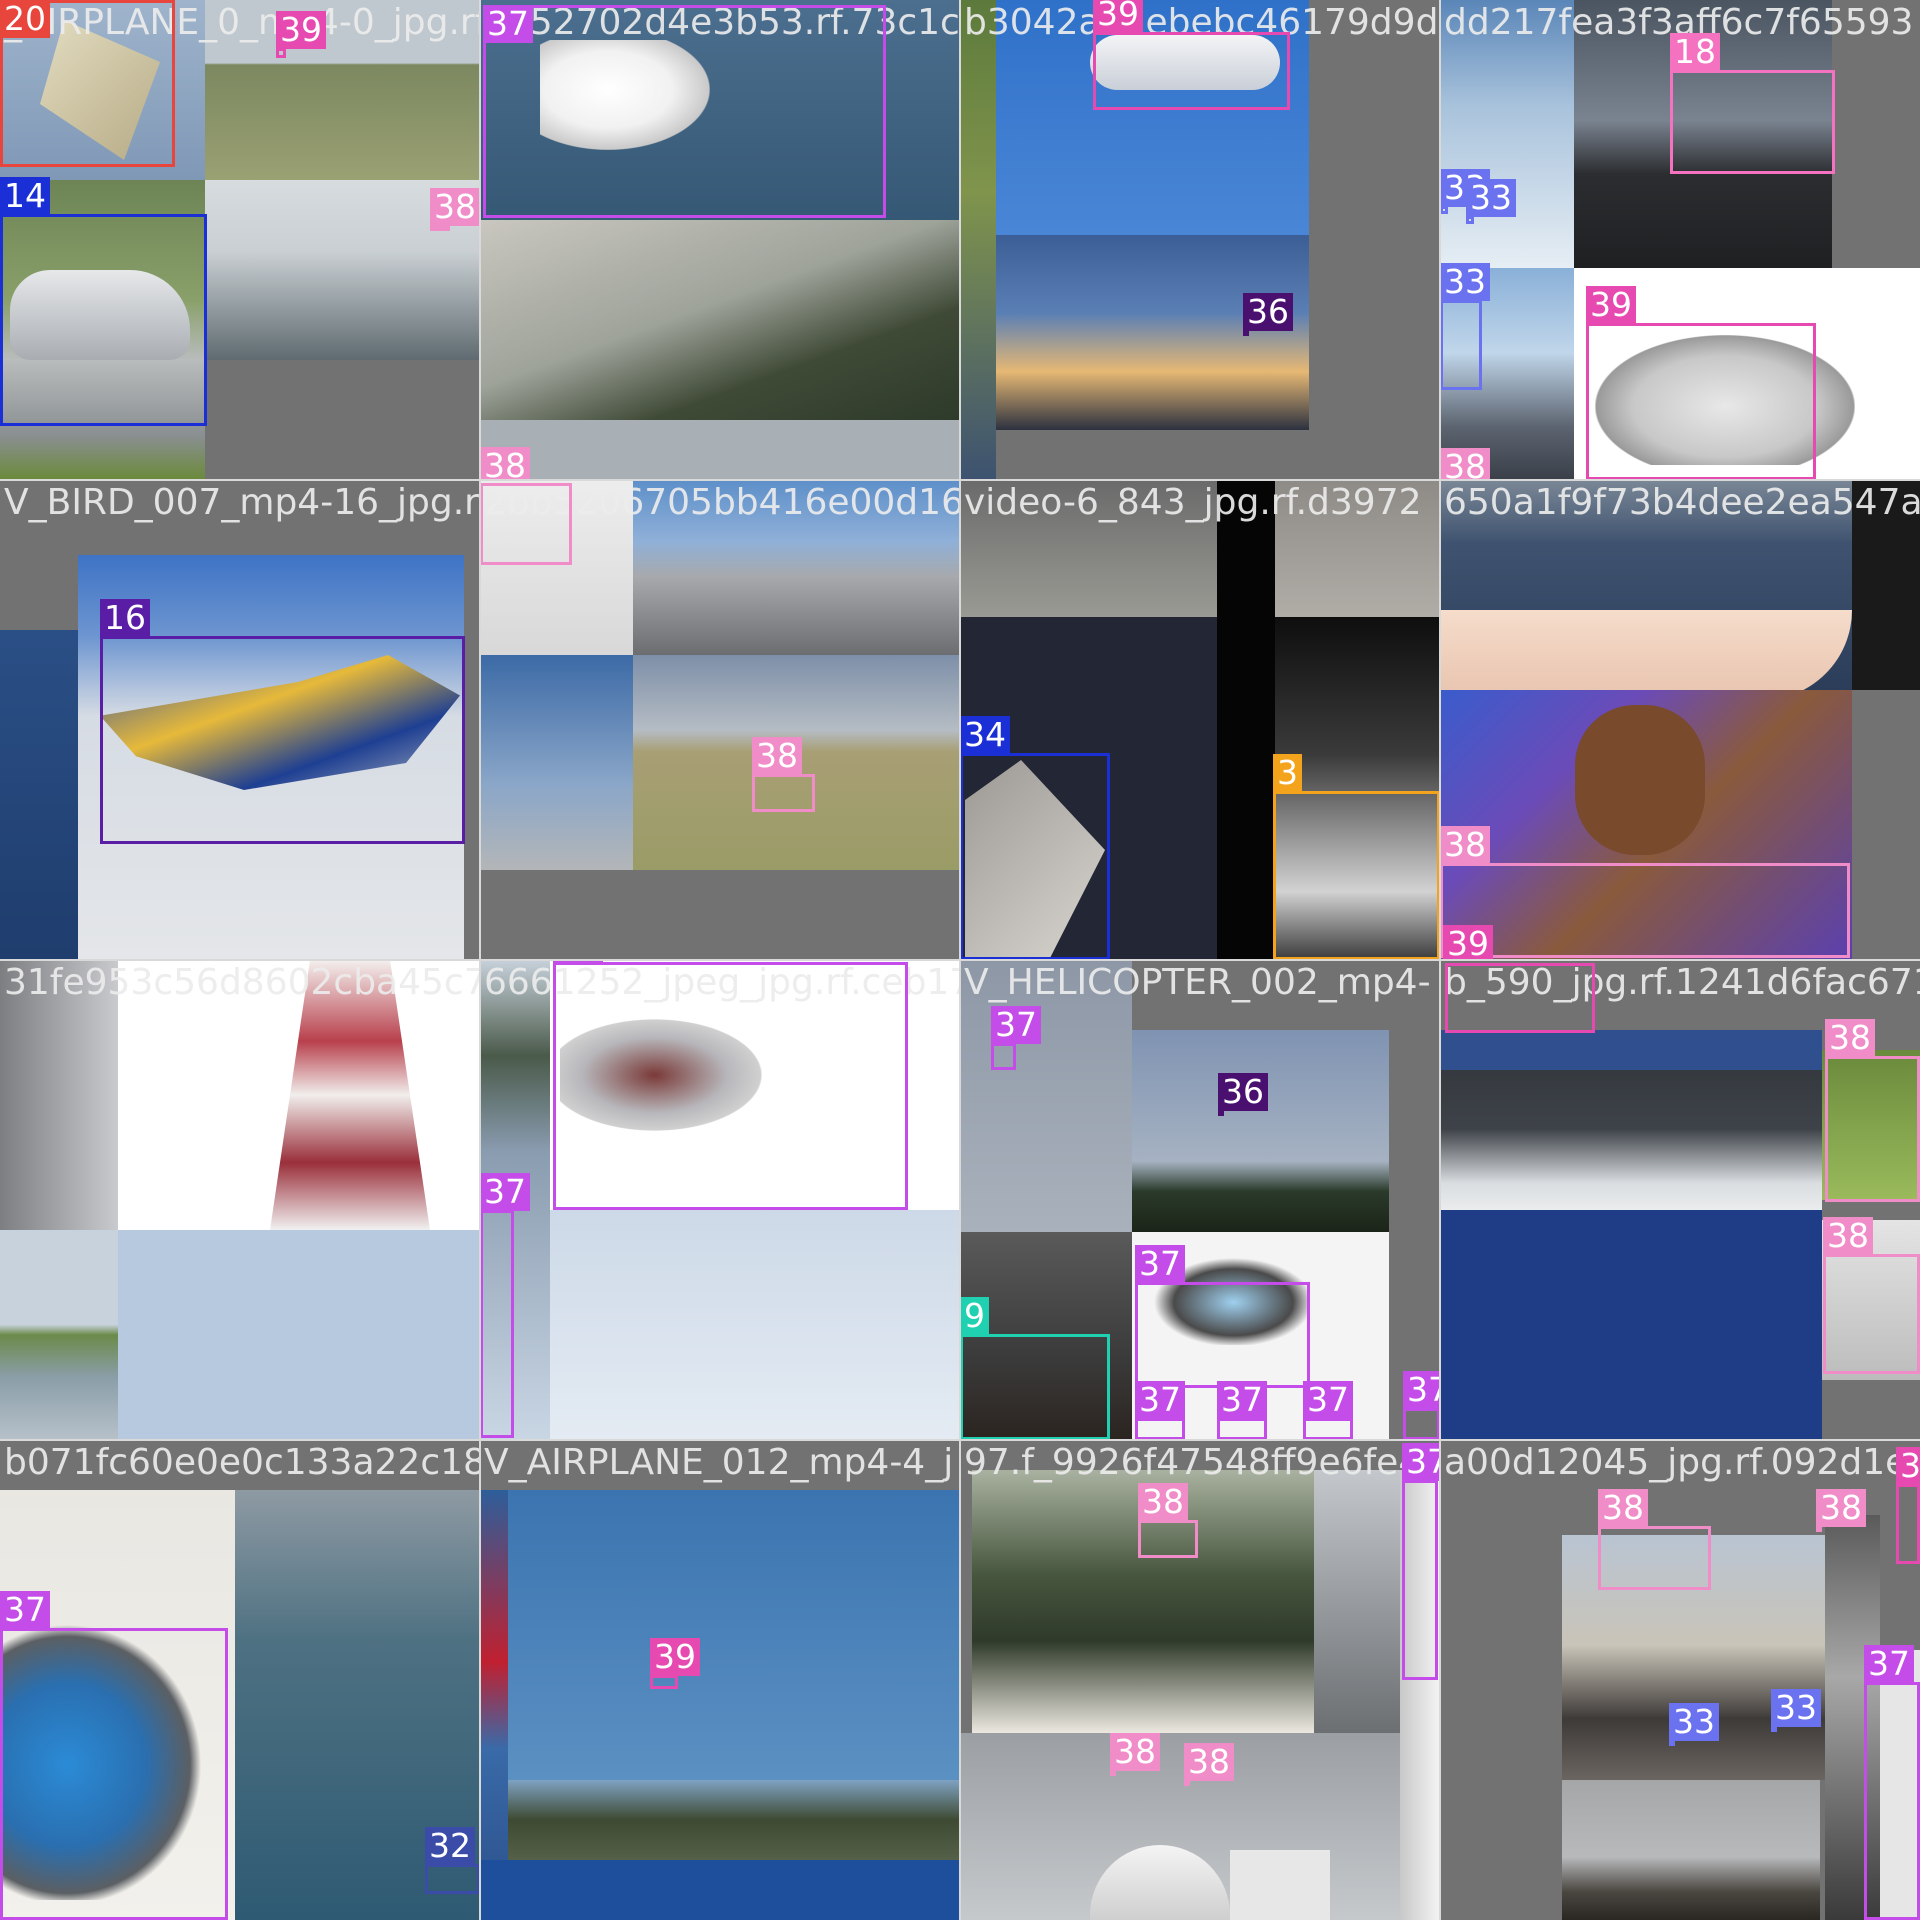 The image size is (1920, 1920). What do you see at coordinates (1280, 1885) in the screenshot?
I see `image-patch-inset` at bounding box center [1280, 1885].